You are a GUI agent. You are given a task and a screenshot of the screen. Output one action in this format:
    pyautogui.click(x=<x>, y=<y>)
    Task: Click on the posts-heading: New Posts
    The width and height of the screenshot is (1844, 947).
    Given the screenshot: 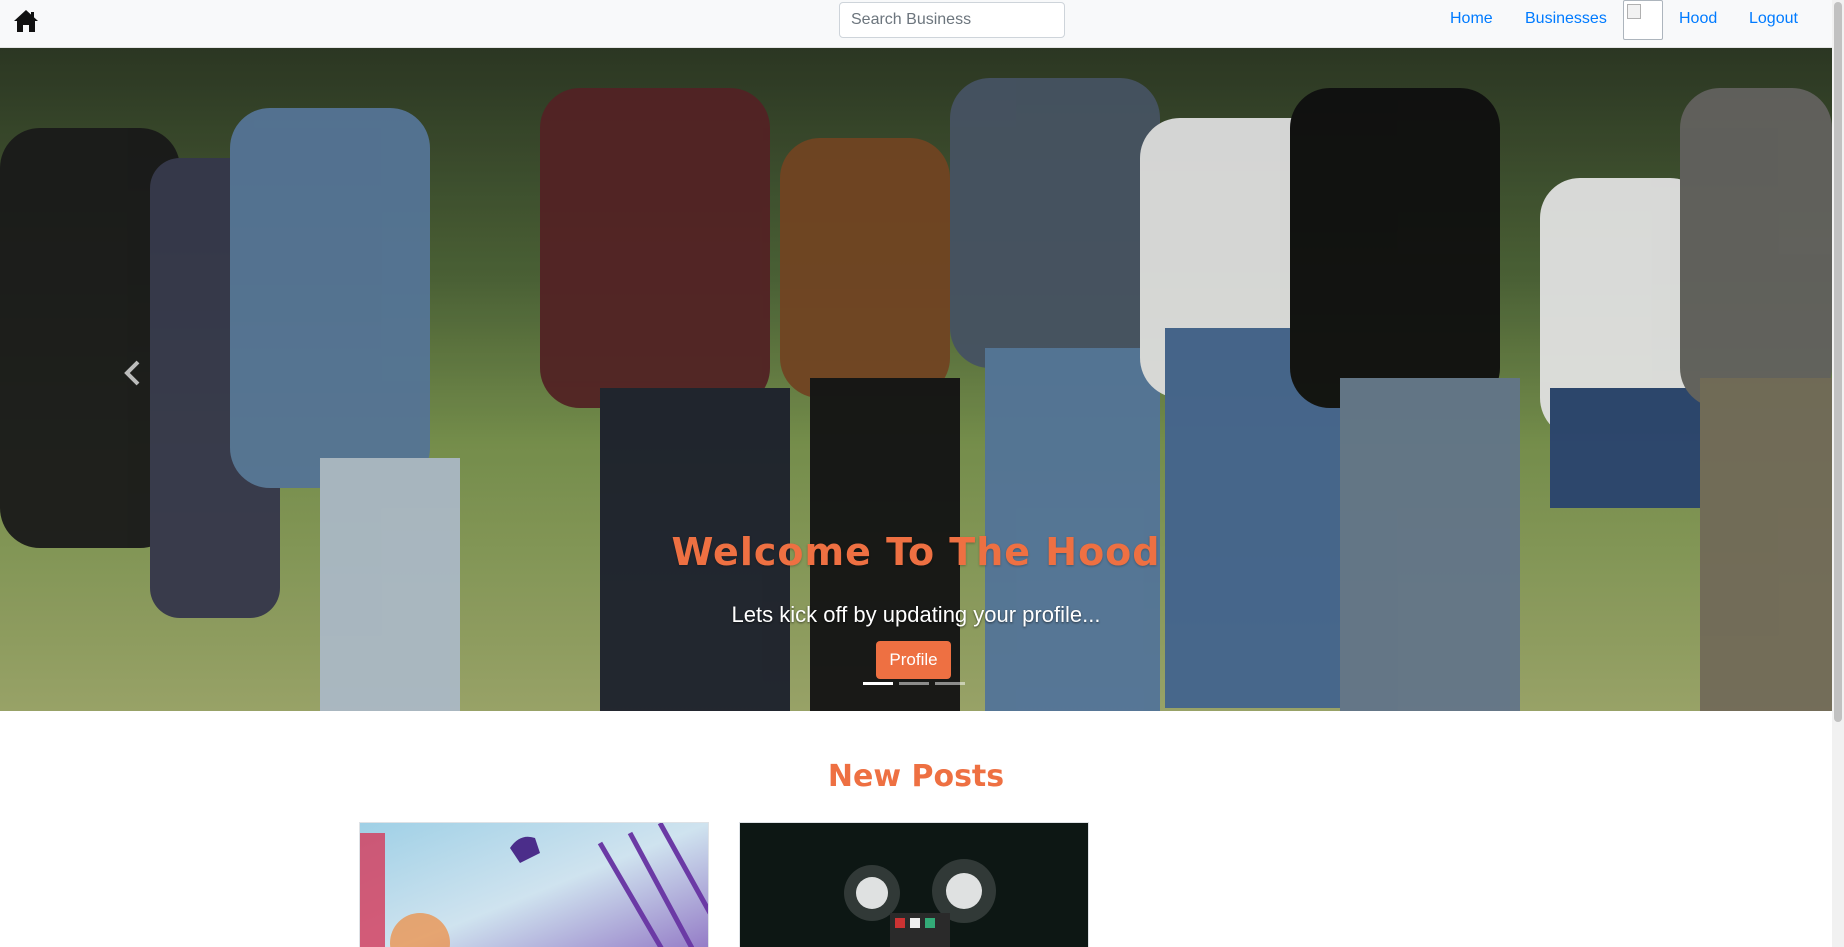 What is the action you would take?
    pyautogui.click(x=916, y=776)
    